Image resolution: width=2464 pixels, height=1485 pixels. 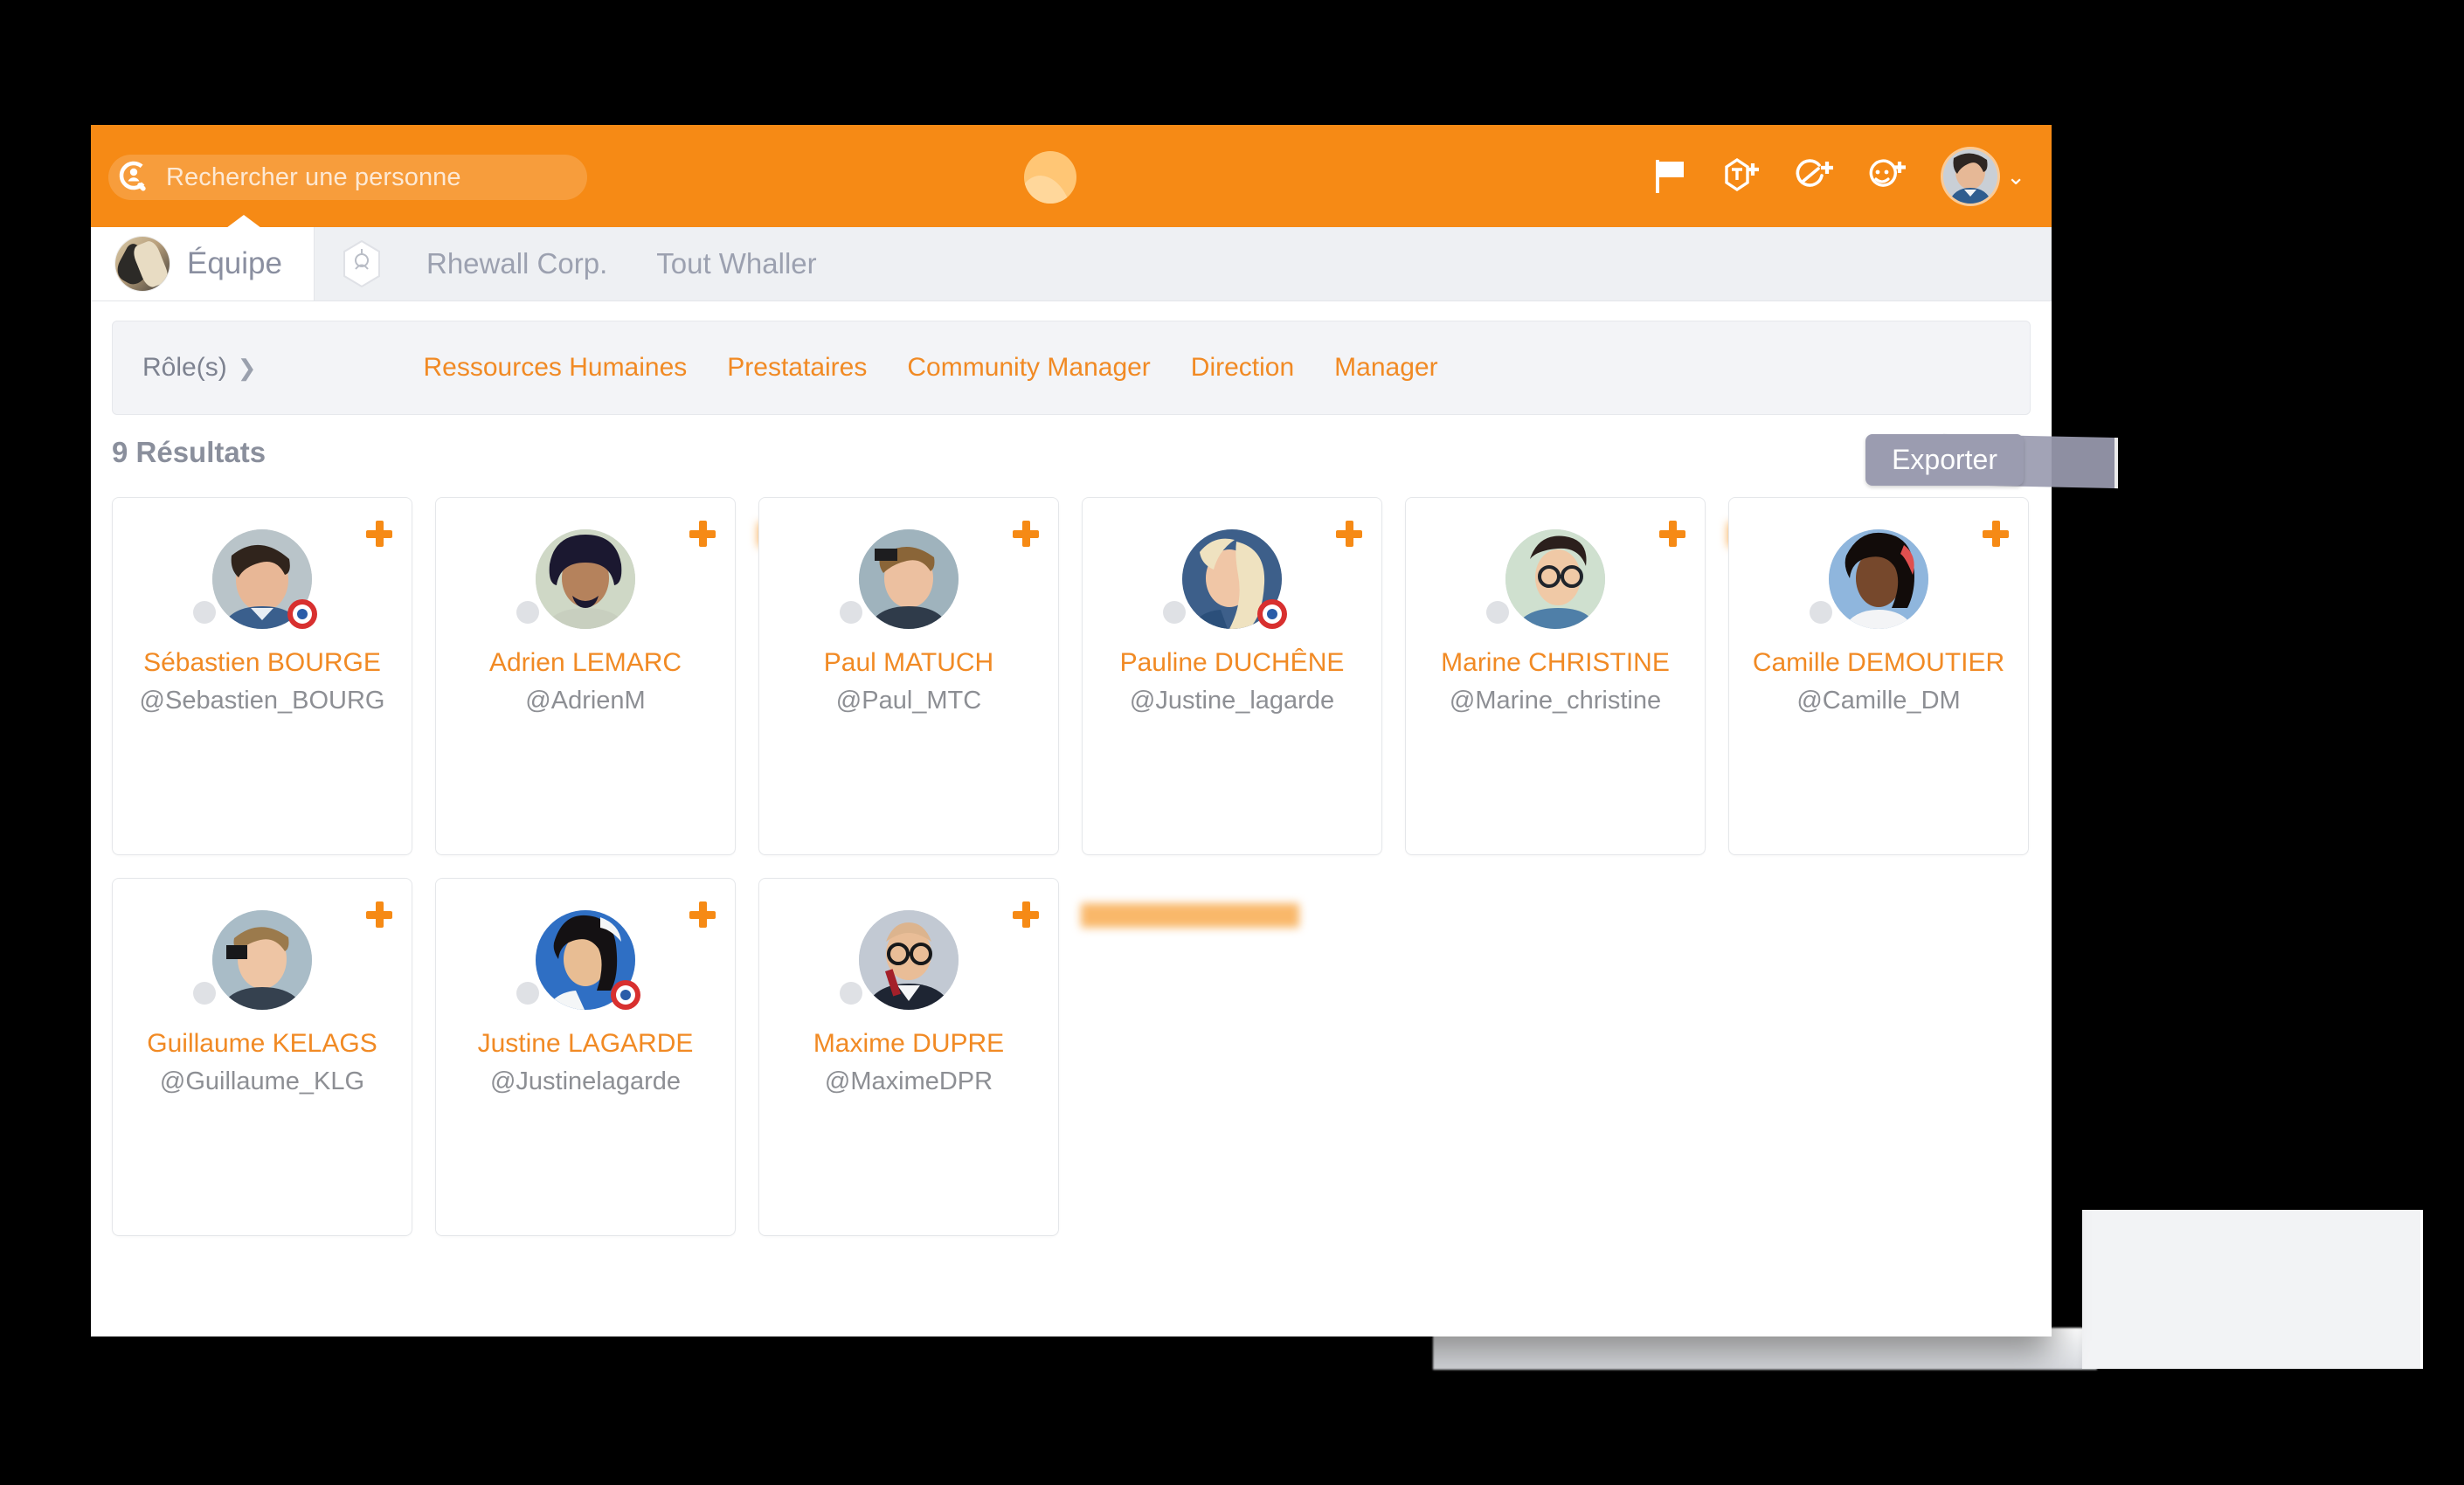 What do you see at coordinates (585, 1044) in the screenshot?
I see `person-name: Justine LAGARDE` at bounding box center [585, 1044].